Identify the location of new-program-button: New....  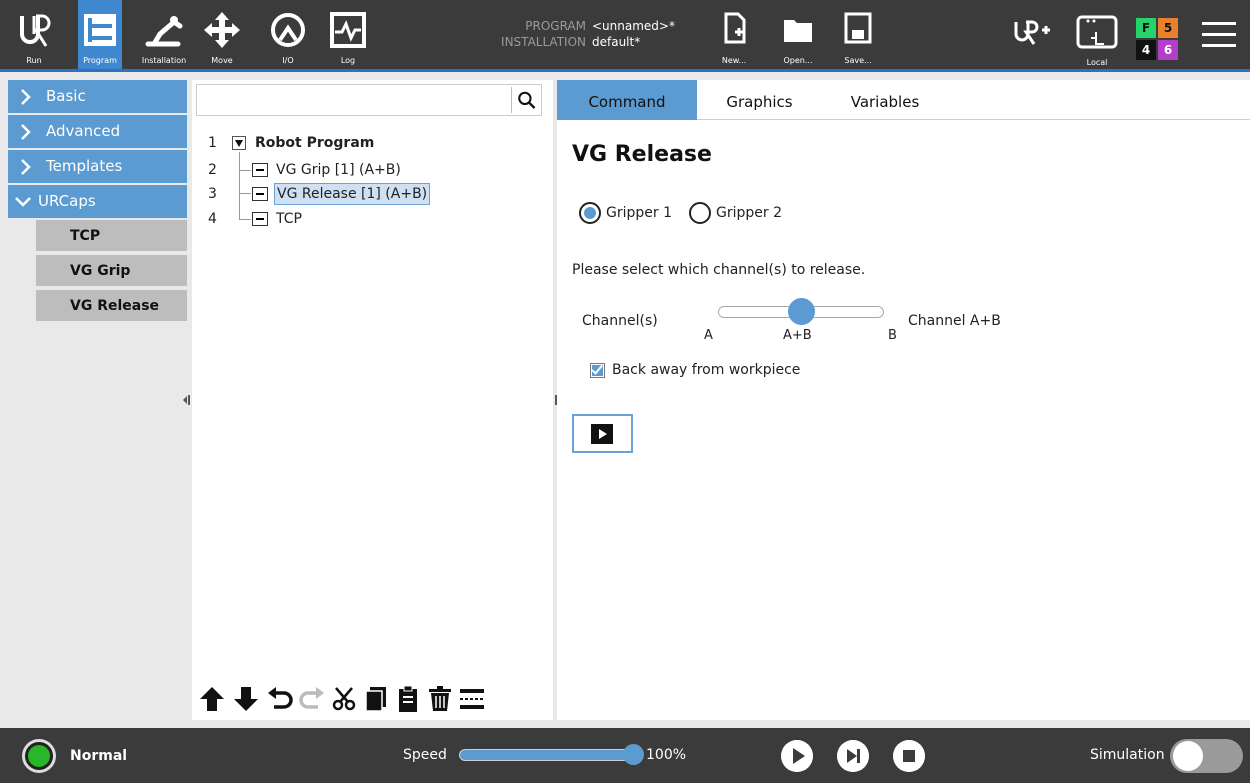
(734, 38).